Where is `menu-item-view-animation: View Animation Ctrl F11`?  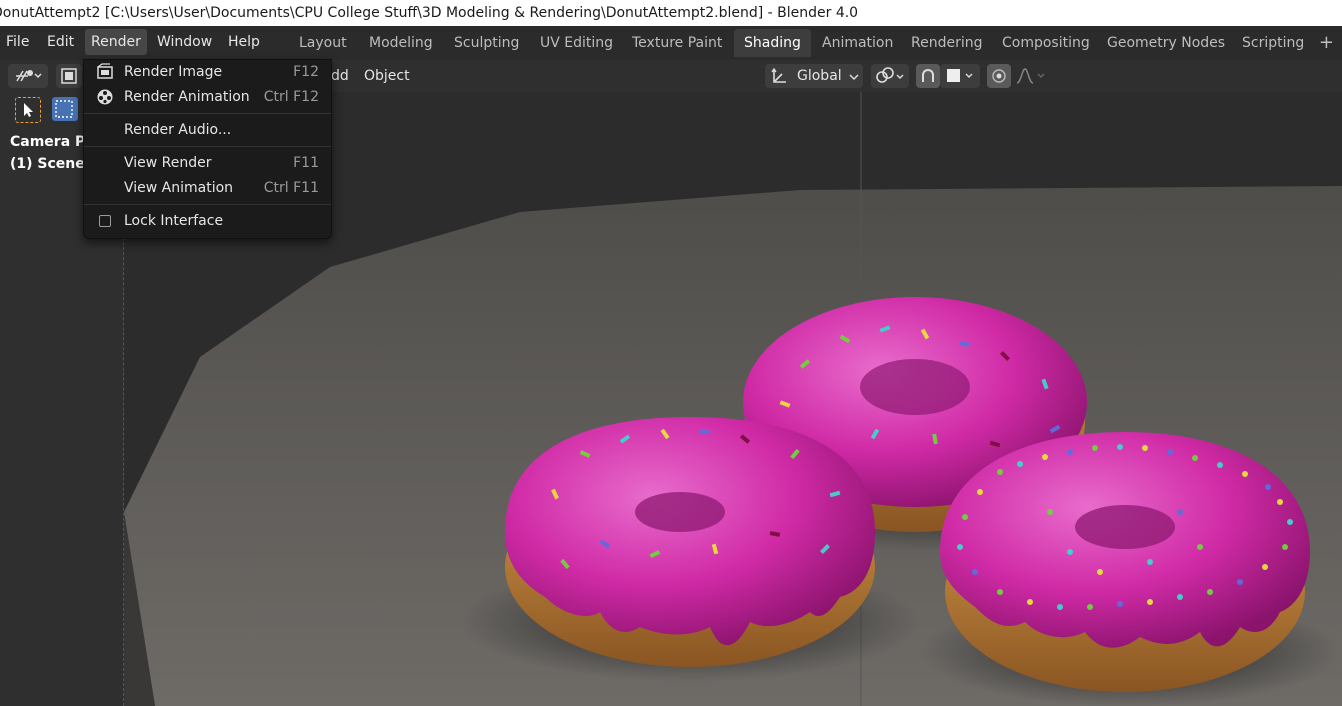 menu-item-view-animation: View Animation Ctrl F11 is located at coordinates (207, 188).